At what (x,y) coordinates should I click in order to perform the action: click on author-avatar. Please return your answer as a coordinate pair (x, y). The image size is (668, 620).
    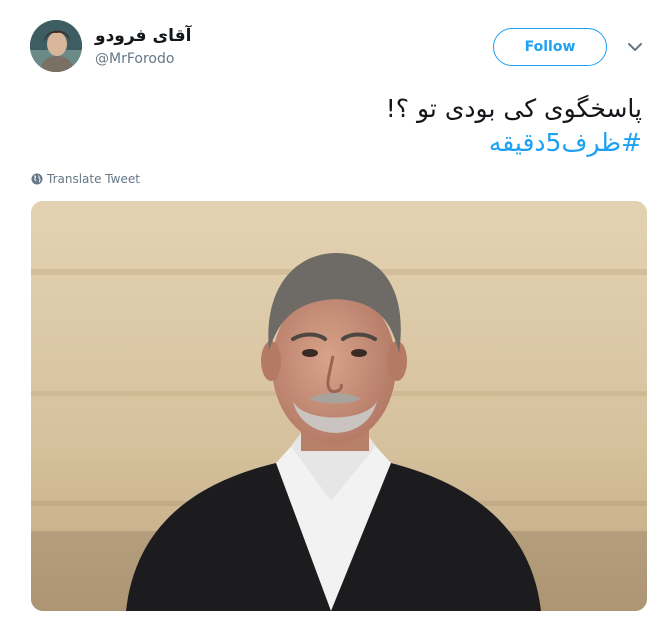
    Looking at the image, I should click on (56, 46).